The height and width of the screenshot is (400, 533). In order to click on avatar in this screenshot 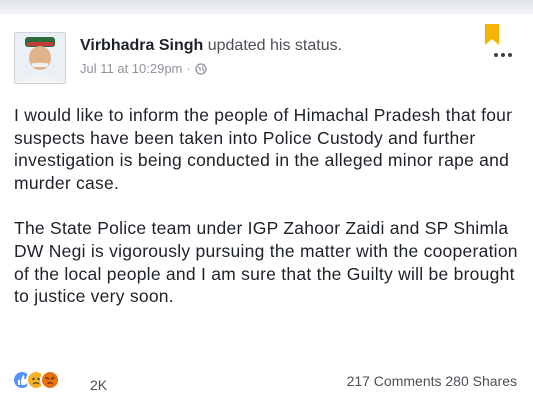, I will do `click(40, 58)`.